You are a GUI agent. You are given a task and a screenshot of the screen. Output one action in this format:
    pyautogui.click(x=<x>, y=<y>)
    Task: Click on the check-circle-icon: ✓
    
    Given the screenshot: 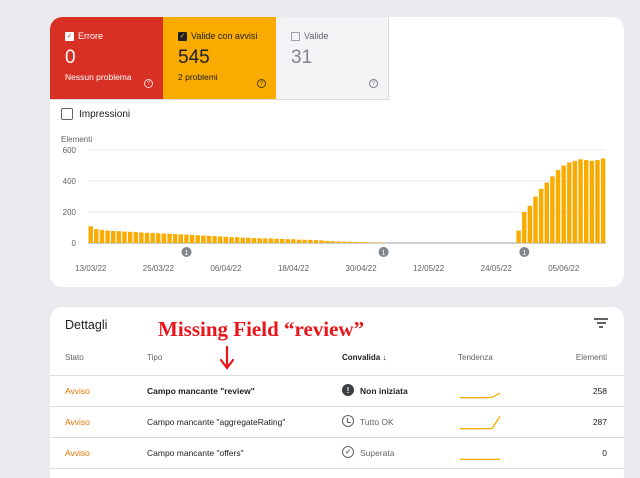 What is the action you would take?
    pyautogui.click(x=348, y=452)
    